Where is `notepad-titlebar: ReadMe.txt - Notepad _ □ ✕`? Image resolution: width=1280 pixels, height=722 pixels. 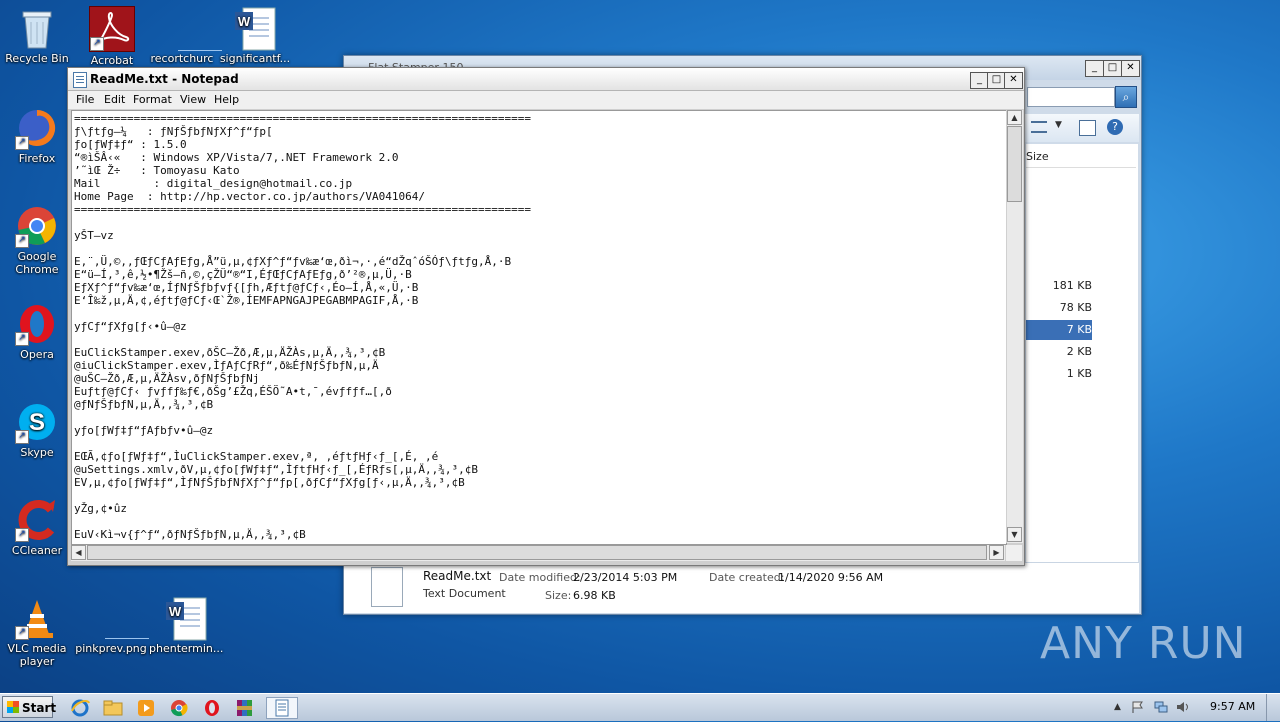
notepad-titlebar: ReadMe.txt - Notepad _ □ ✕ is located at coordinates (546, 79).